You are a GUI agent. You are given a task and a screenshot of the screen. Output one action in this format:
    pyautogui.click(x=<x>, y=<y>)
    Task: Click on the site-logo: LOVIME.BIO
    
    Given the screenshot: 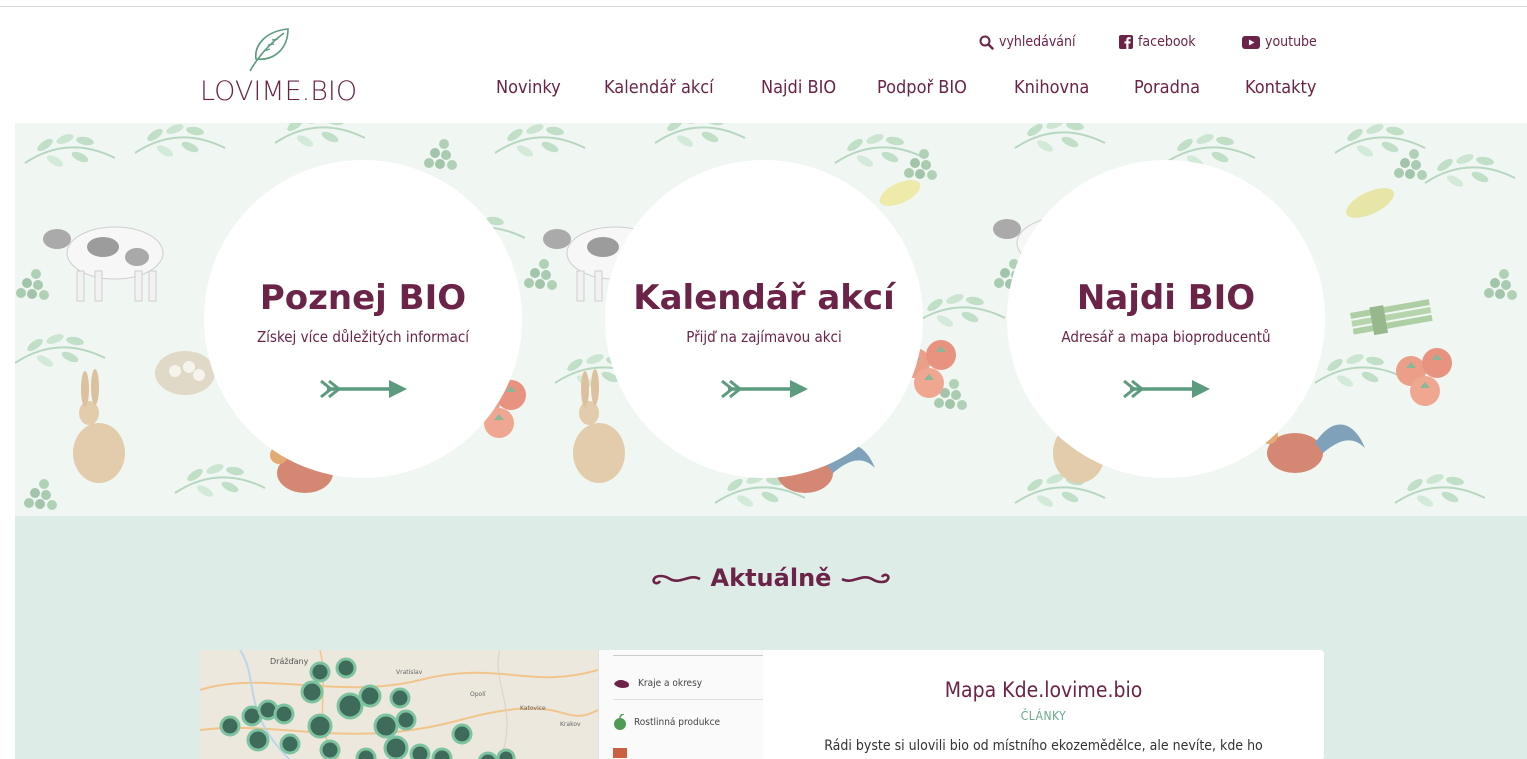 What is the action you would take?
    pyautogui.click(x=290, y=69)
    